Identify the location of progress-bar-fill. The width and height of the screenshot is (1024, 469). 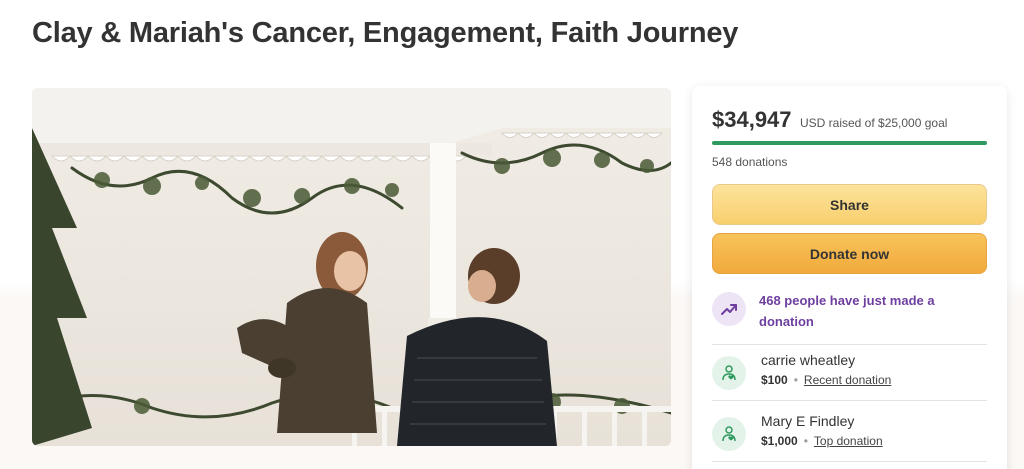
(849, 143).